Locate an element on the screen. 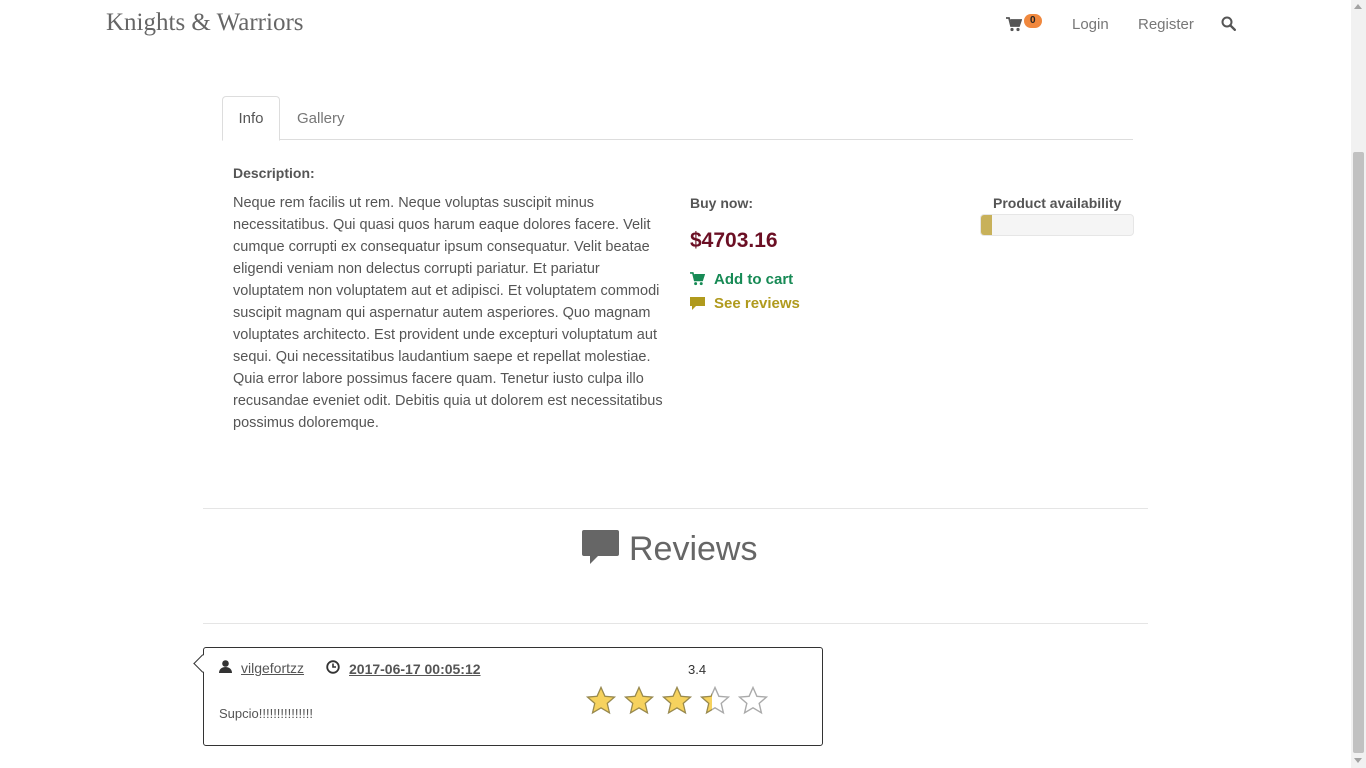  clock-icon is located at coordinates (333, 667).